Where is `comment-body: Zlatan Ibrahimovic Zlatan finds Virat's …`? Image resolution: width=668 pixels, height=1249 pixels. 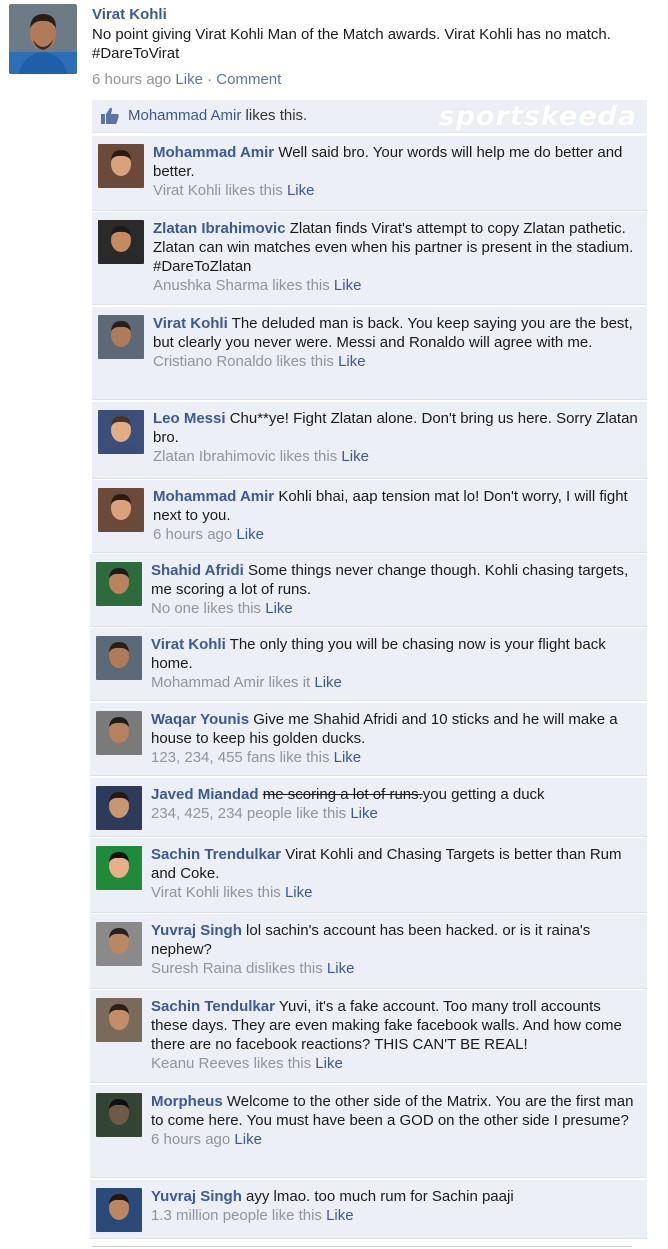
comment-body: Zlatan Ibrahimovic Zlatan finds Virat's … is located at coordinates (397, 257).